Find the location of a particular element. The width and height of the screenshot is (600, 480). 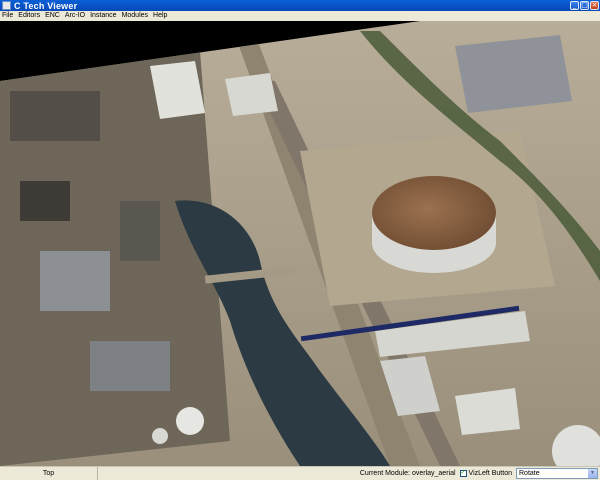

window-title: C Tech Viewer is located at coordinates (46, 5).